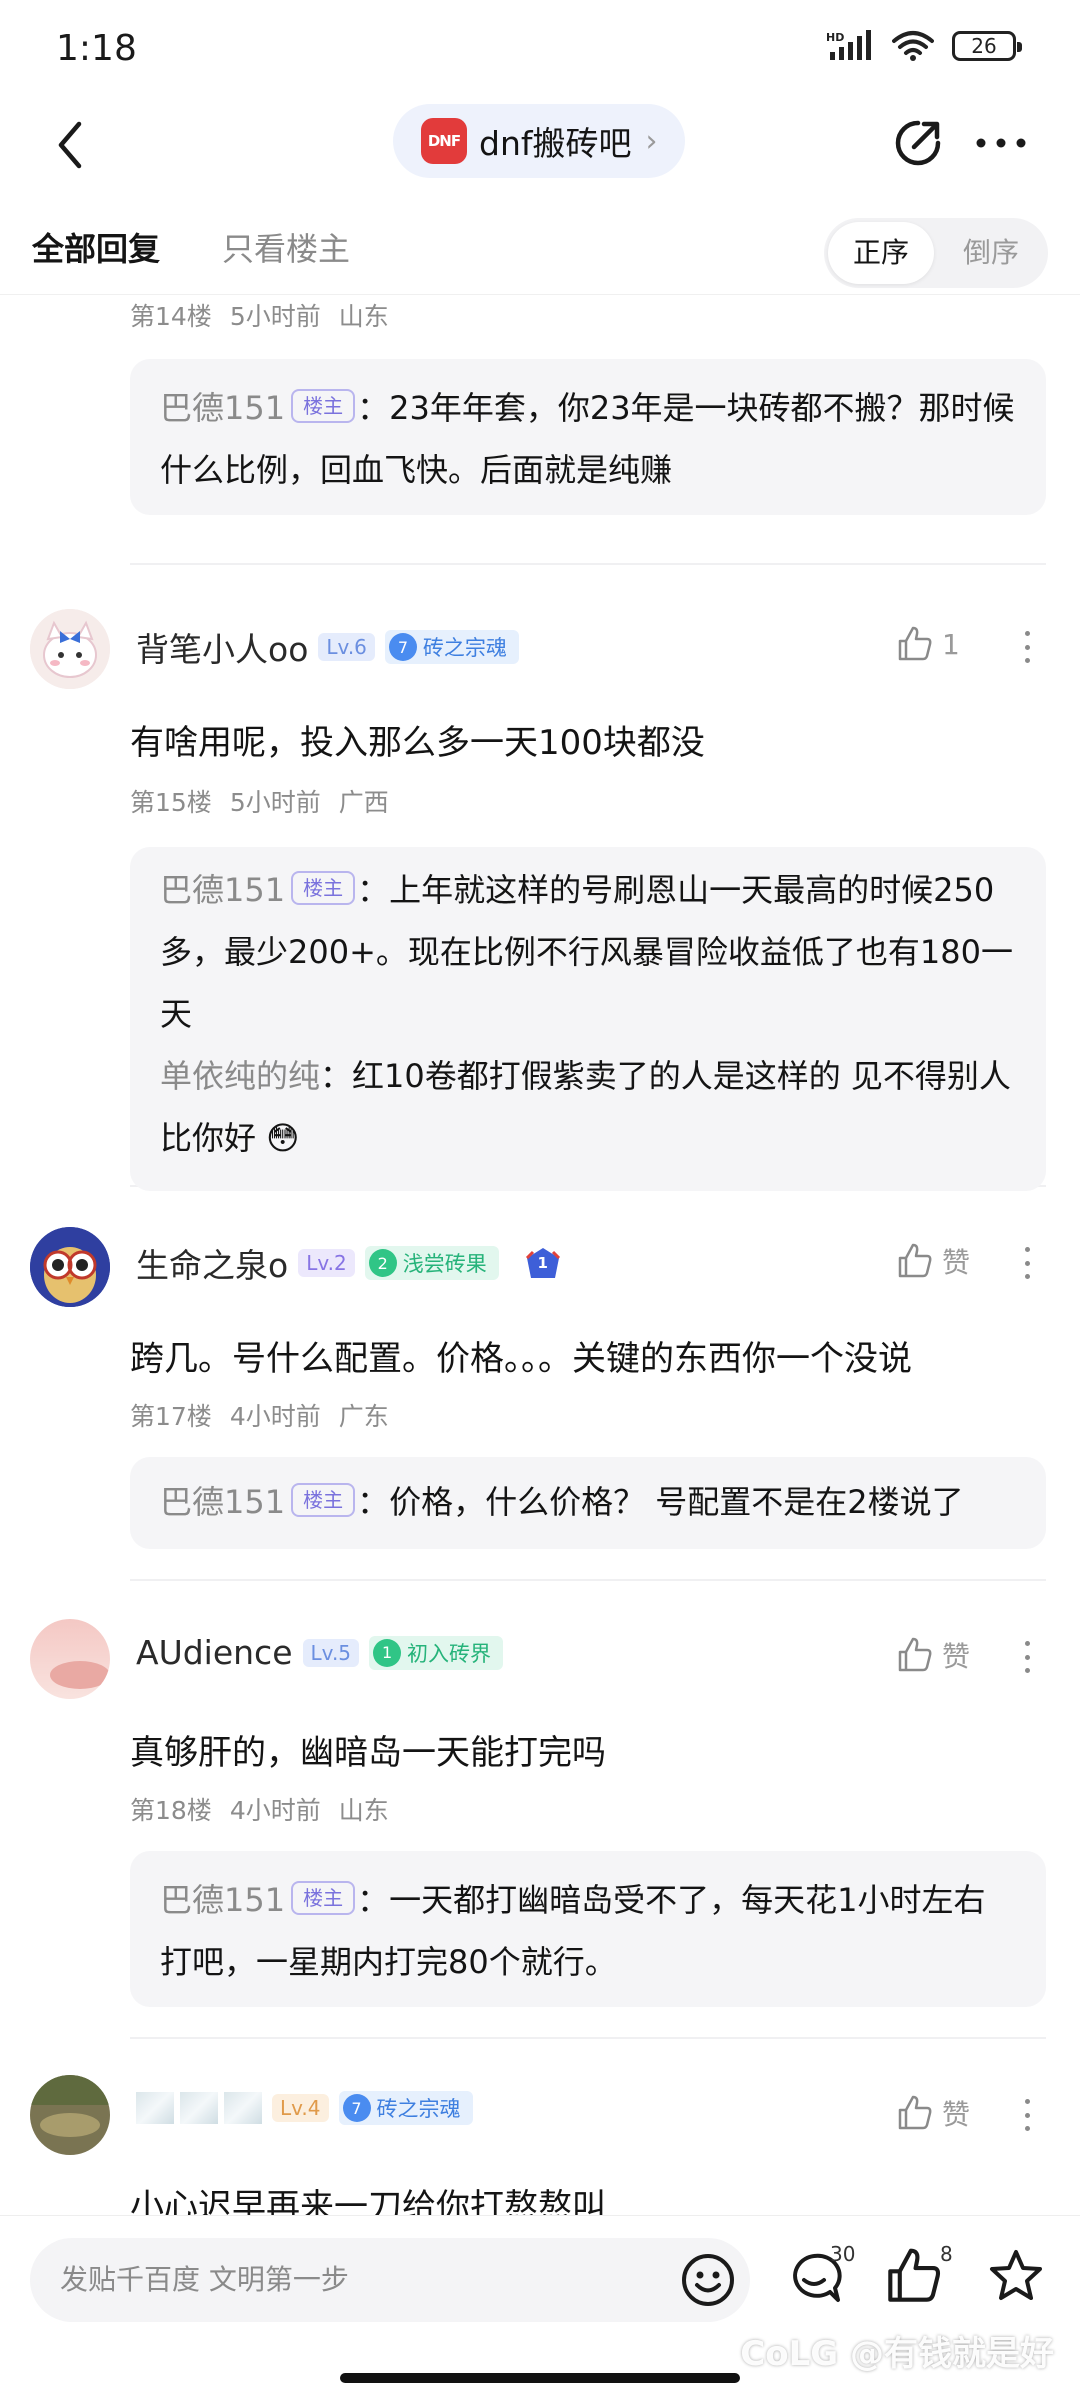 The image size is (1080, 2400). Describe the element at coordinates (540, 2127) in the screenshot. I see `post-floor-next: Lv.4 7 砖之宗魂 赞 小心迟早再来一刀给你打熬熬叫` at that location.